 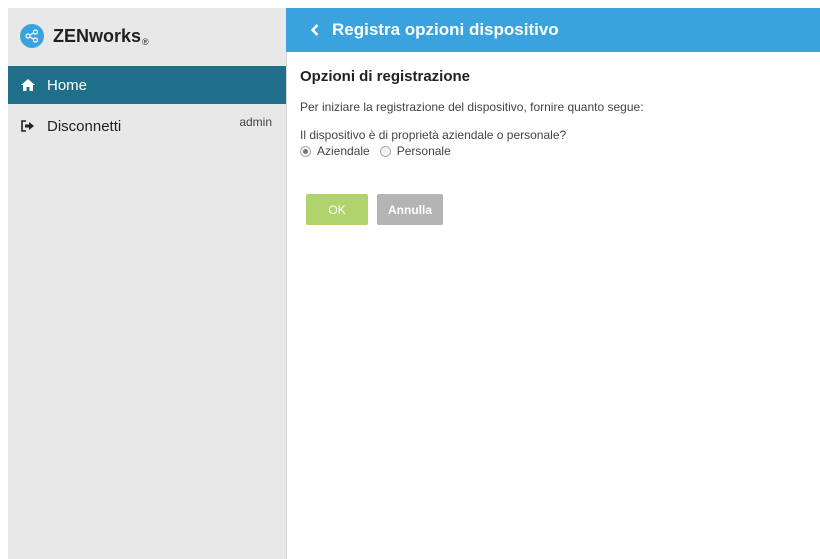 What do you see at coordinates (67, 85) in the screenshot?
I see `sidebar-item-label: Home` at bounding box center [67, 85].